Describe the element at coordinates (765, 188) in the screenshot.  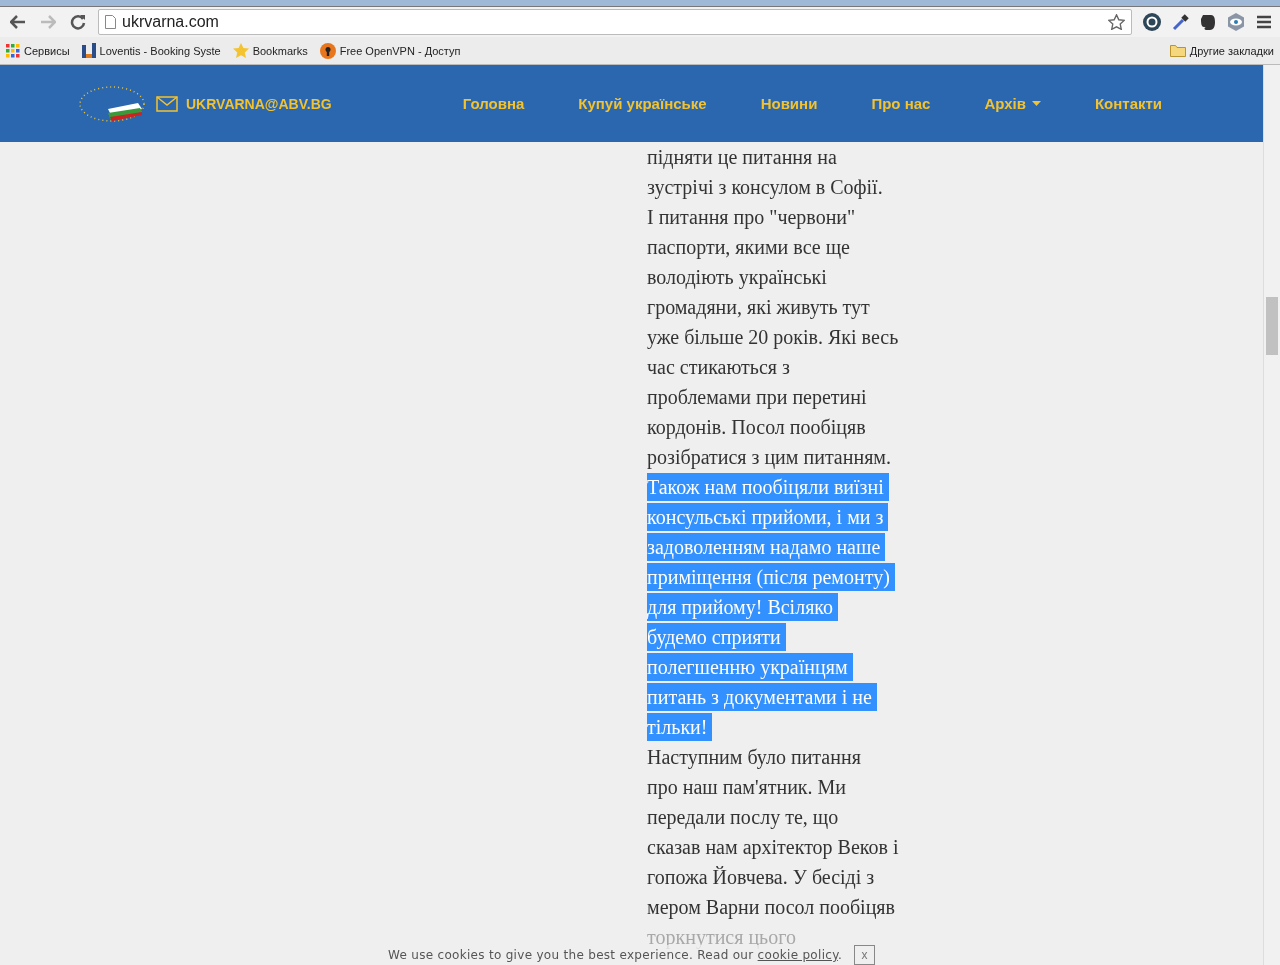
I see `article-text-line: зустрічі з консулом в Софії.` at that location.